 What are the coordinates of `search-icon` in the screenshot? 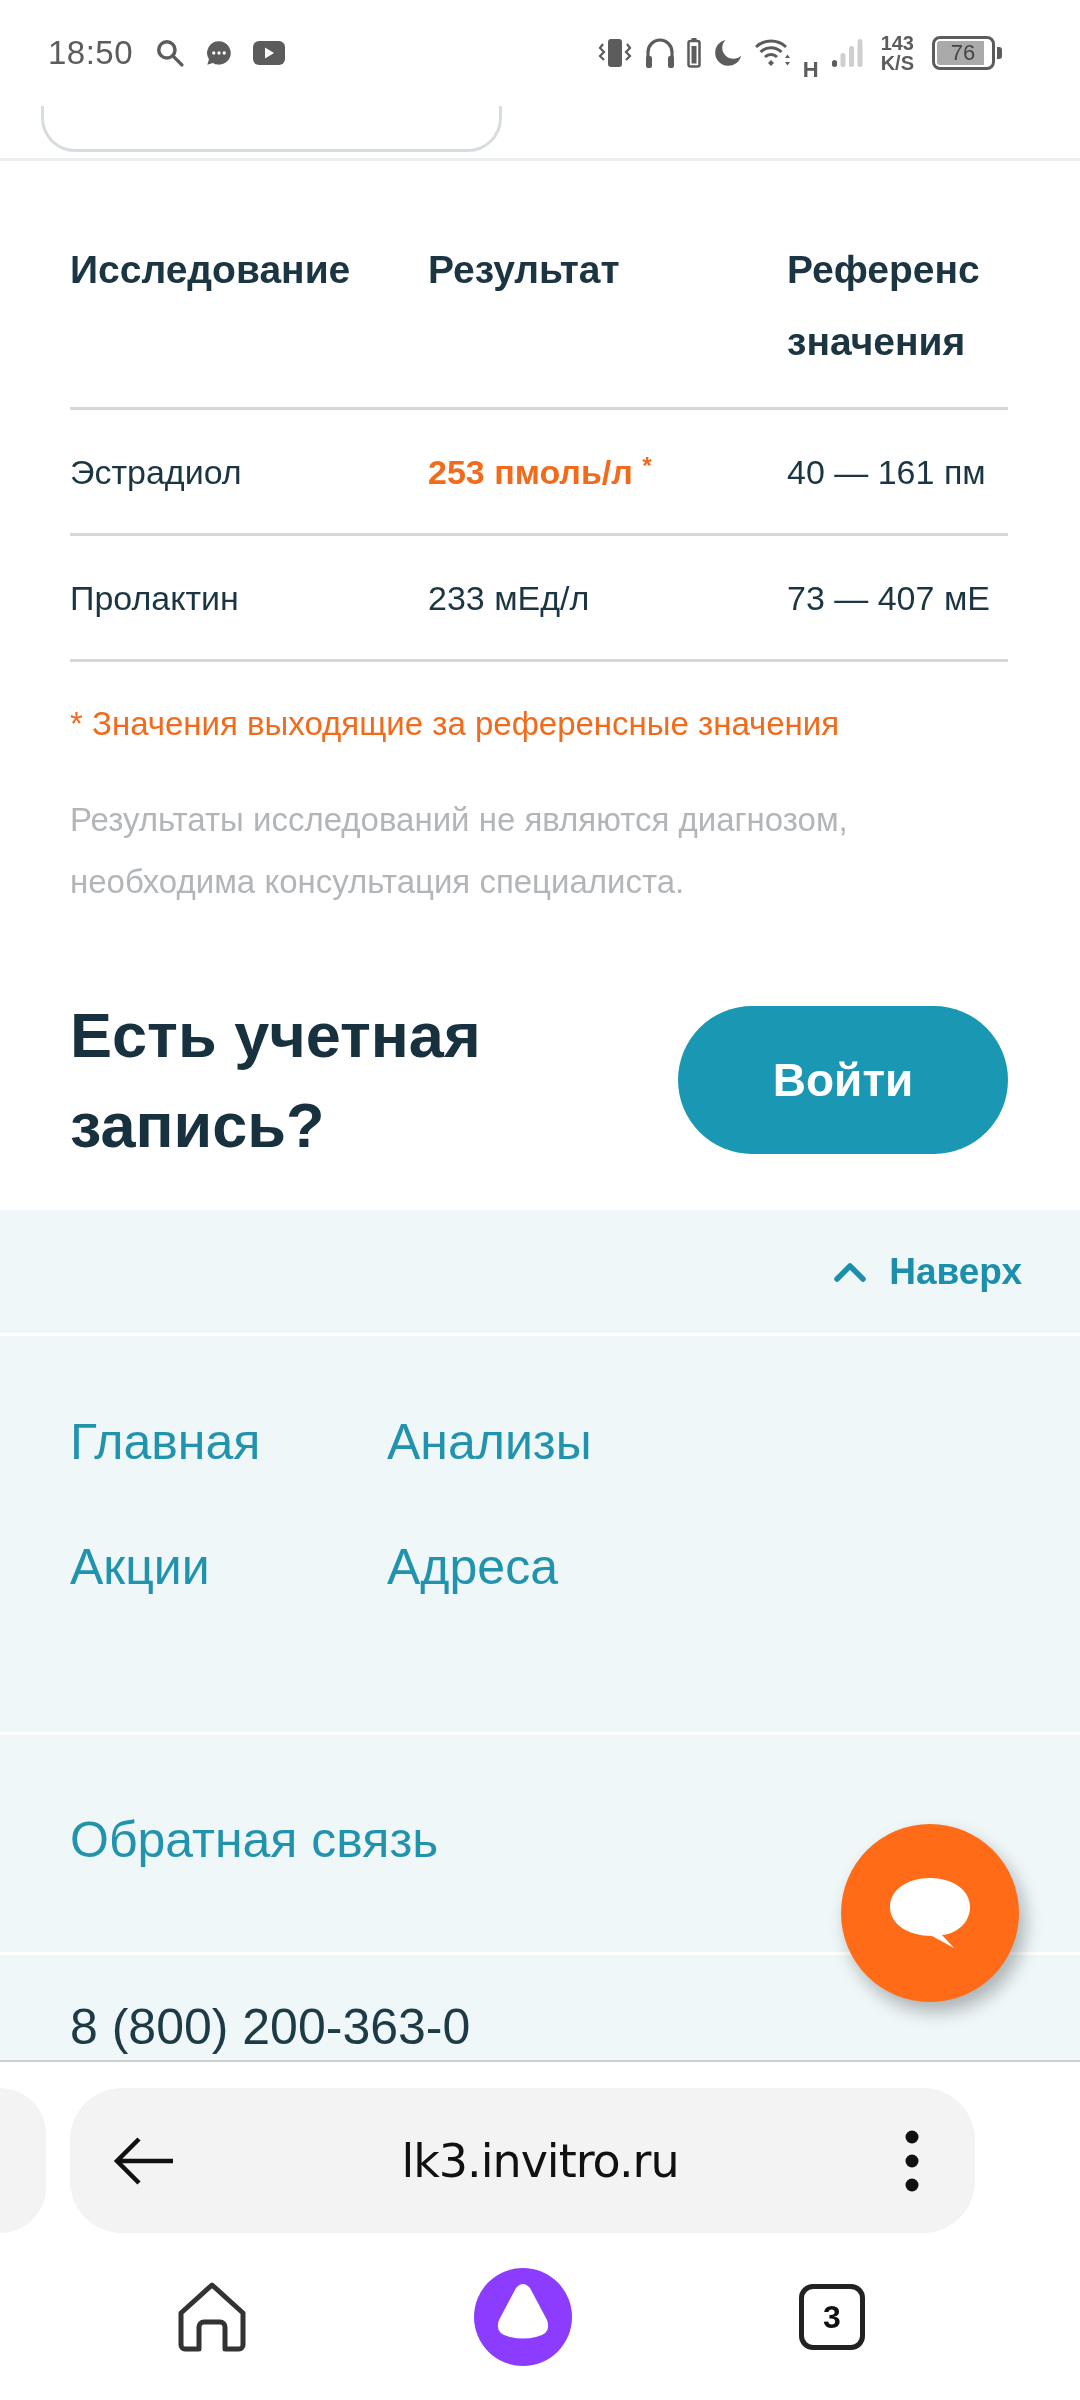 It's located at (170, 53).